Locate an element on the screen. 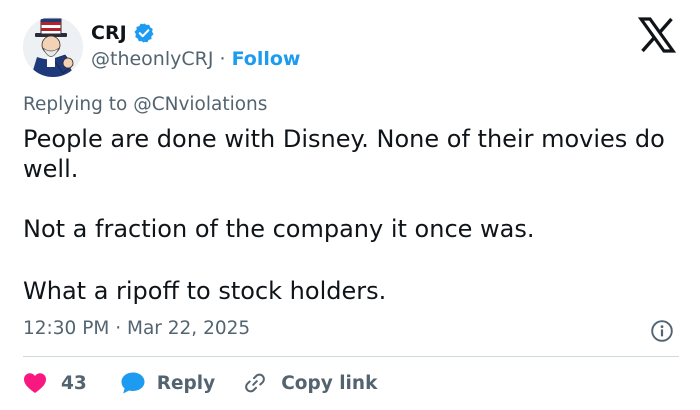 The width and height of the screenshot is (700, 410). replying-to-mention: @CNviolations is located at coordinates (200, 104).